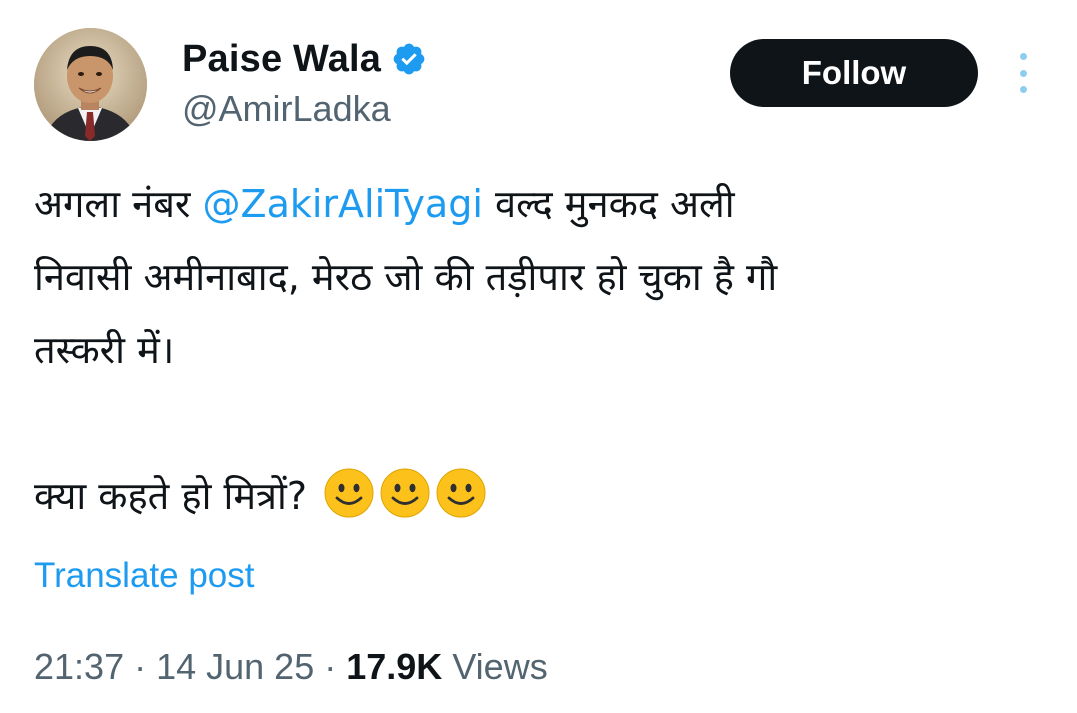  Describe the element at coordinates (608, 204) in the screenshot. I see `tweet-text-segment: वल्द मुनकद अली` at that location.